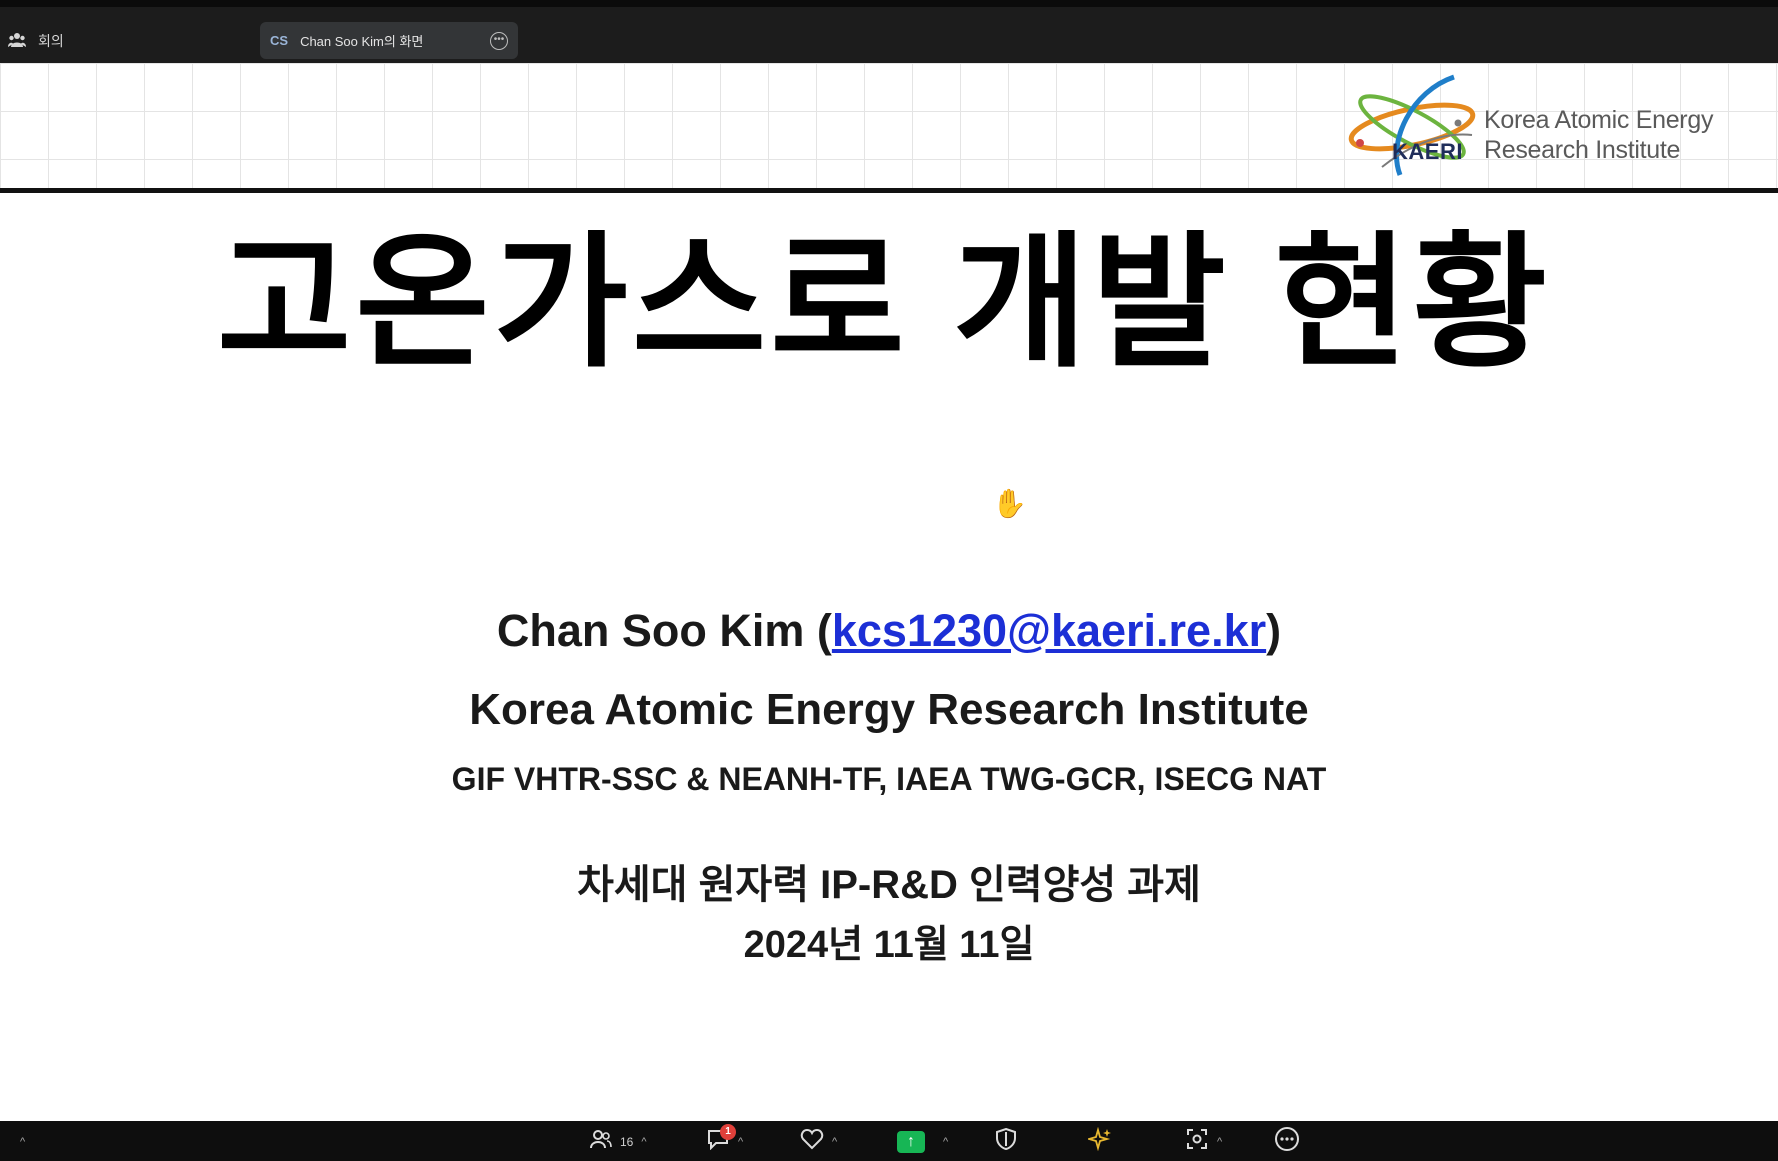 This screenshot has width=1778, height=1161. Describe the element at coordinates (627, 1142) in the screenshot. I see `participants-count: 16` at that location.